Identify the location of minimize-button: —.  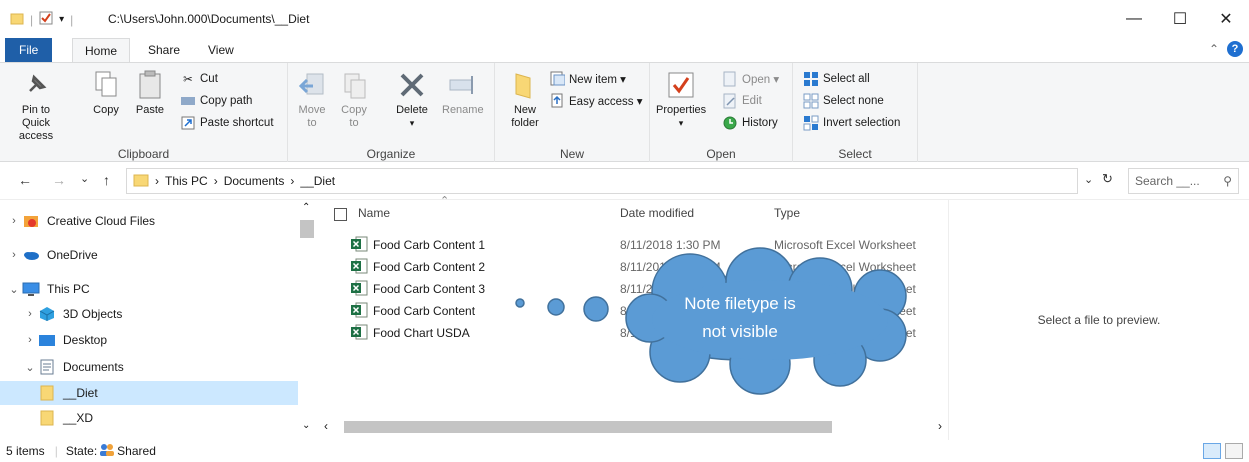
(1134, 19).